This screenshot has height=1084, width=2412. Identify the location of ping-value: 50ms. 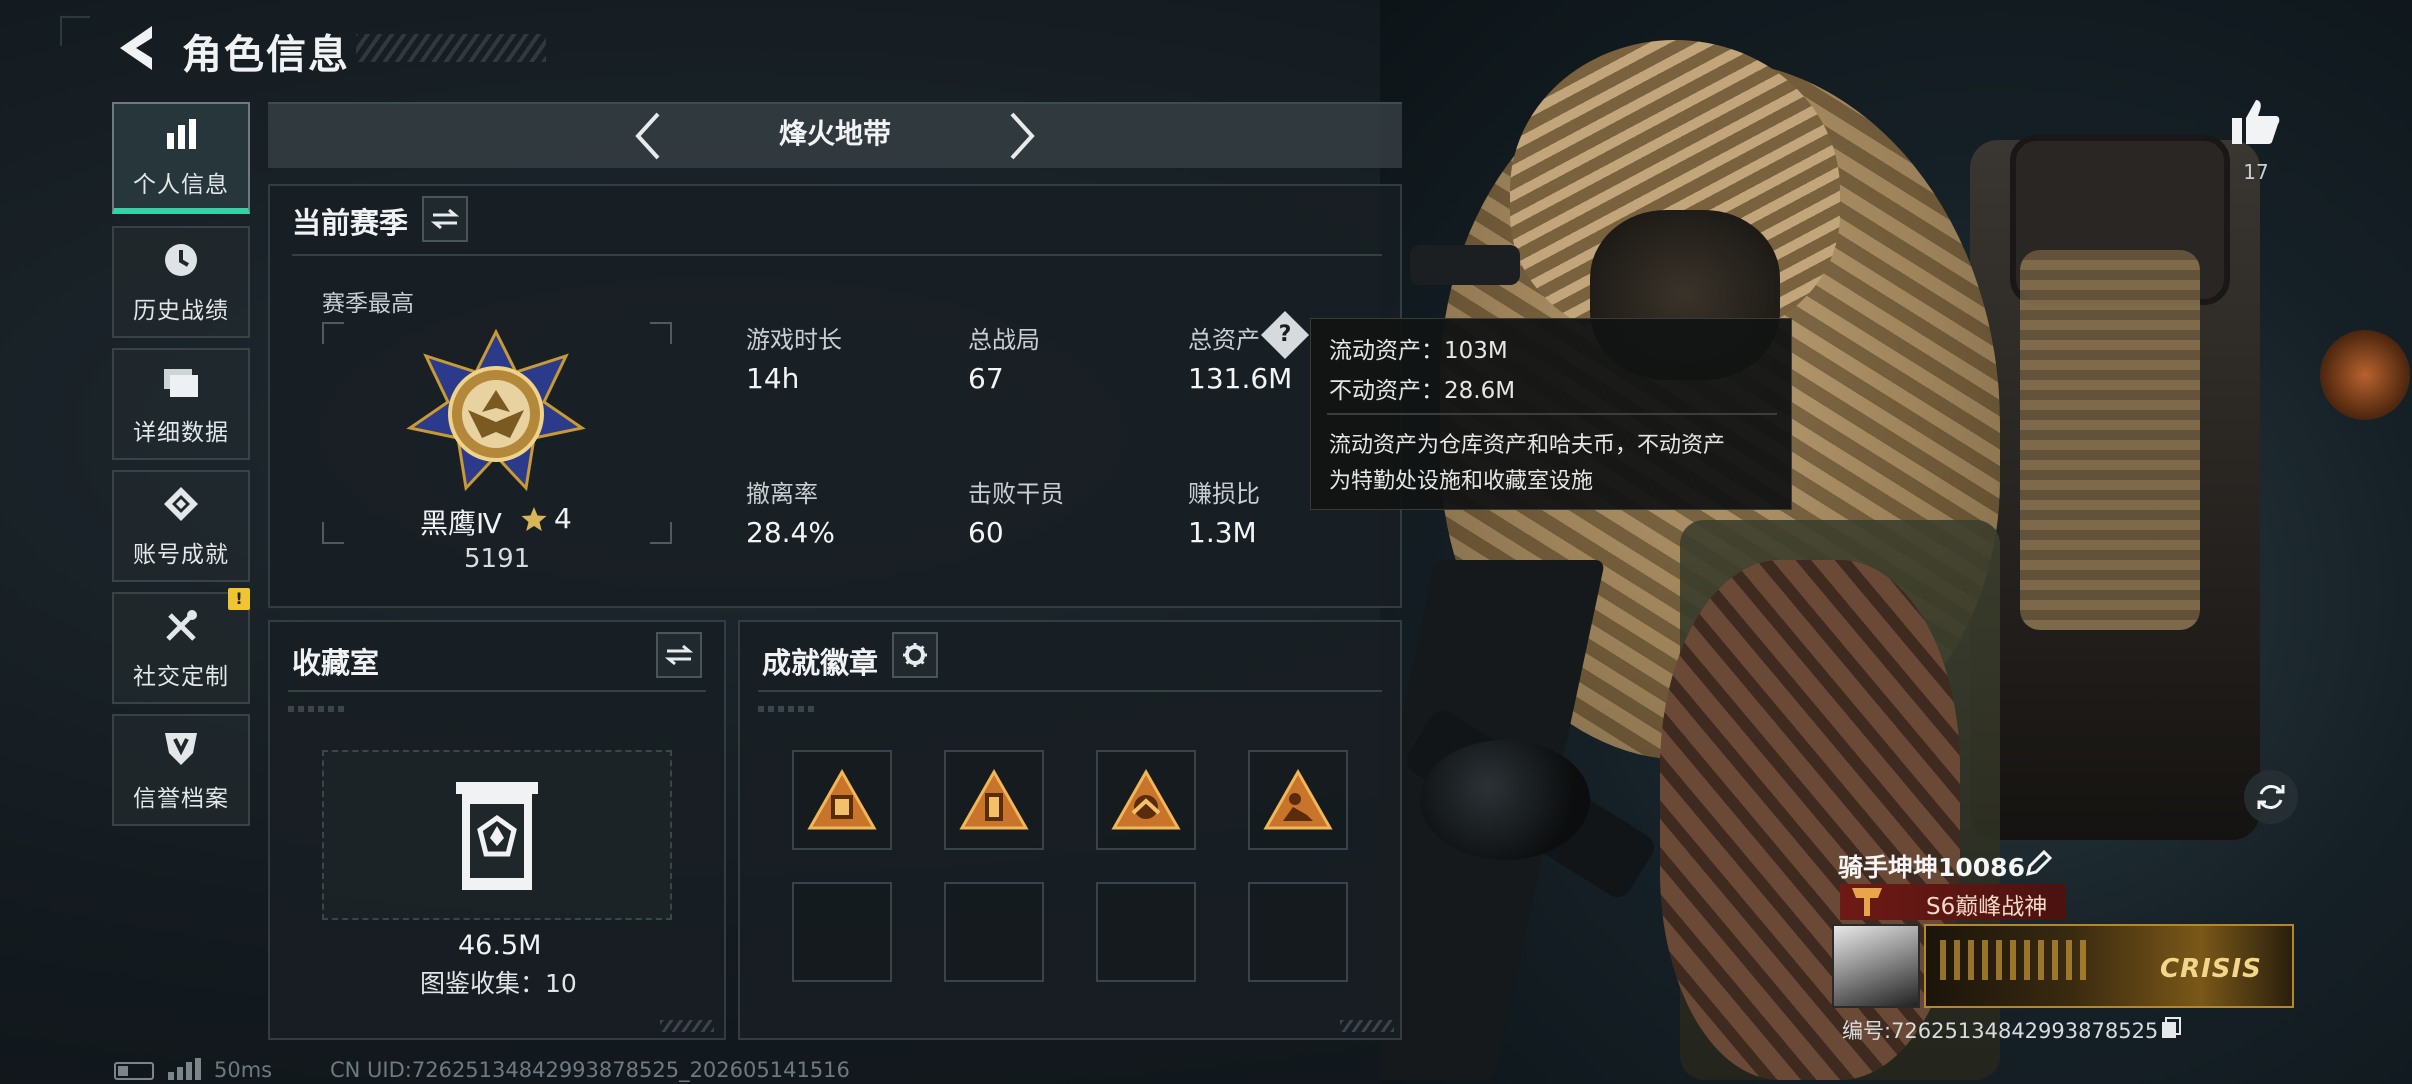
(243, 1070).